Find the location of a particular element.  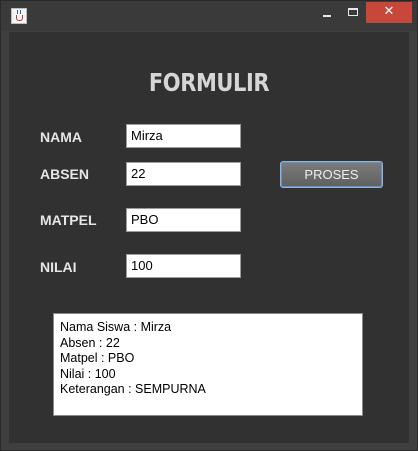

nilai-input: 100 is located at coordinates (183, 266).